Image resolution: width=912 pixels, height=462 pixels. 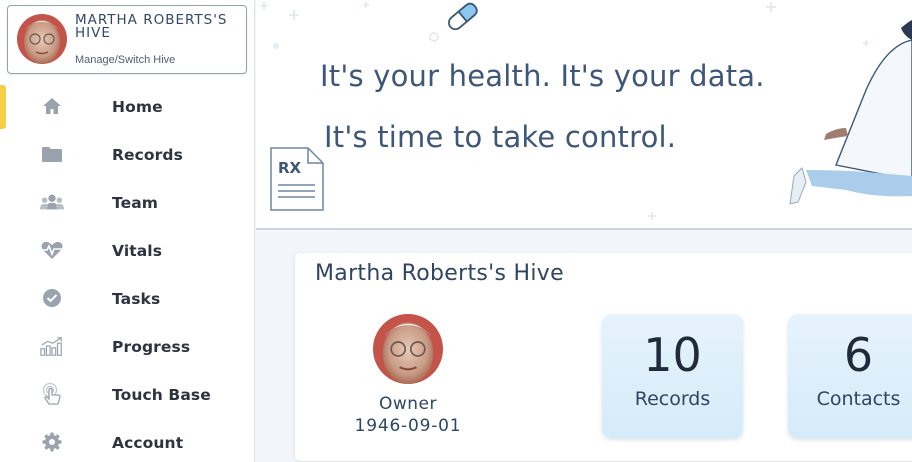 What do you see at coordinates (52, 106) in the screenshot?
I see `home-icon` at bounding box center [52, 106].